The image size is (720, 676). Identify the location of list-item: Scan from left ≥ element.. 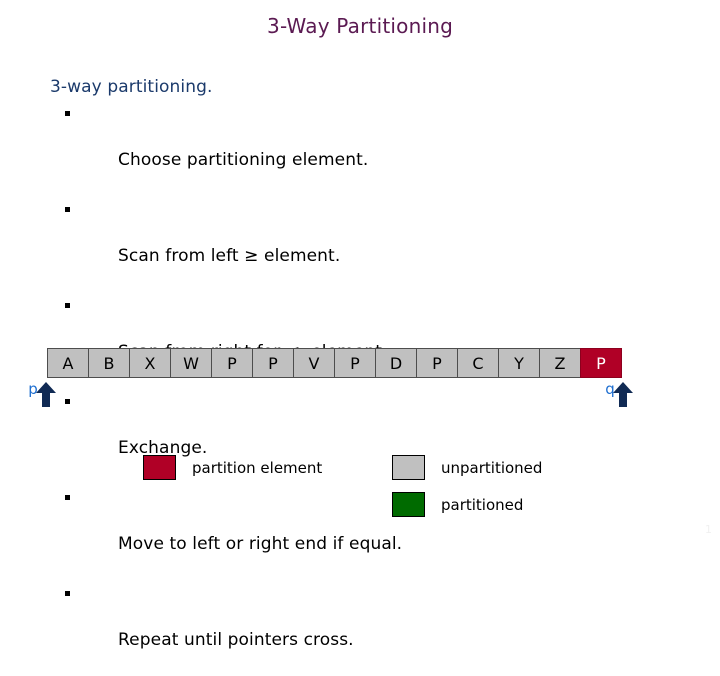
(360, 244).